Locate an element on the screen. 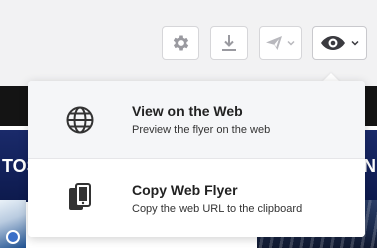  gear-icon is located at coordinates (180, 43).